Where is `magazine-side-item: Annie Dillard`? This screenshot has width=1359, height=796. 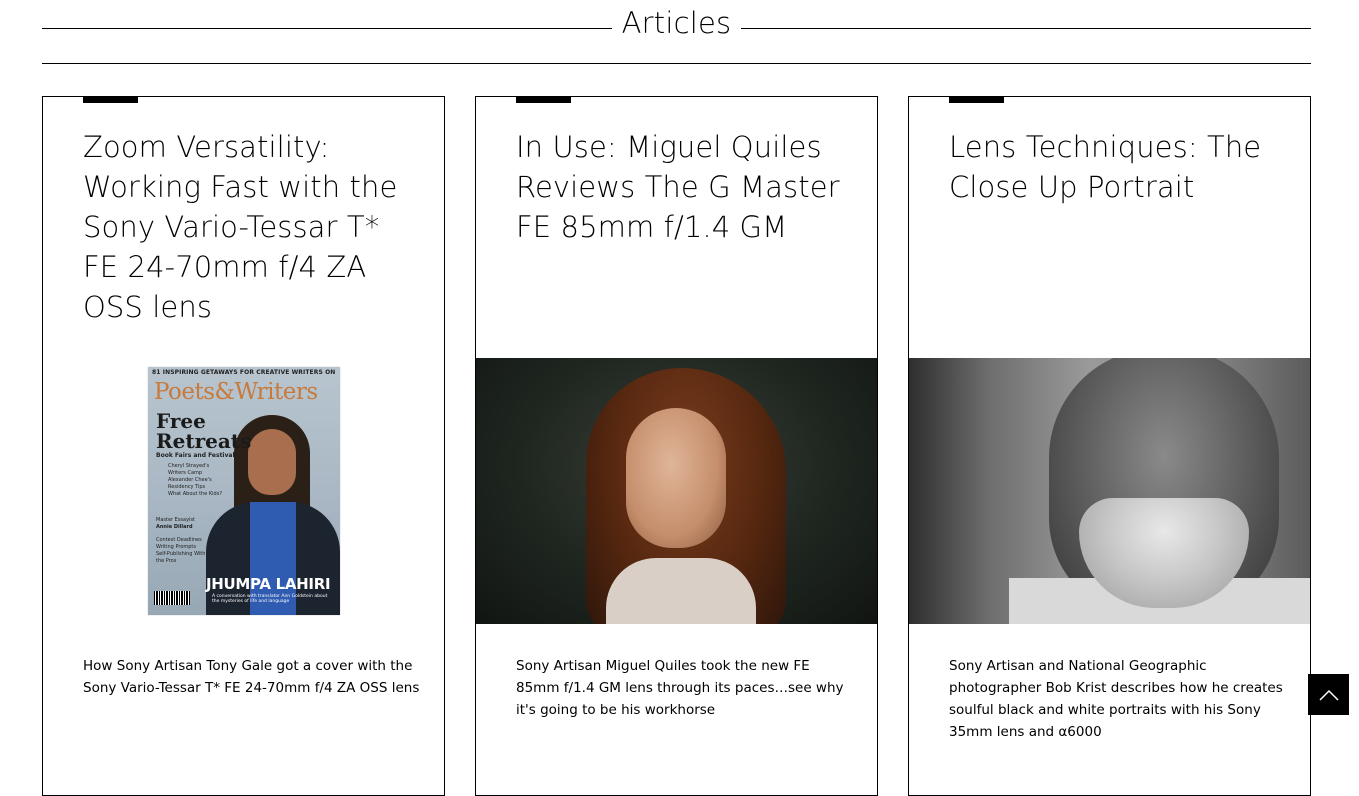
magazine-side-item: Annie Dillard is located at coordinates (174, 527).